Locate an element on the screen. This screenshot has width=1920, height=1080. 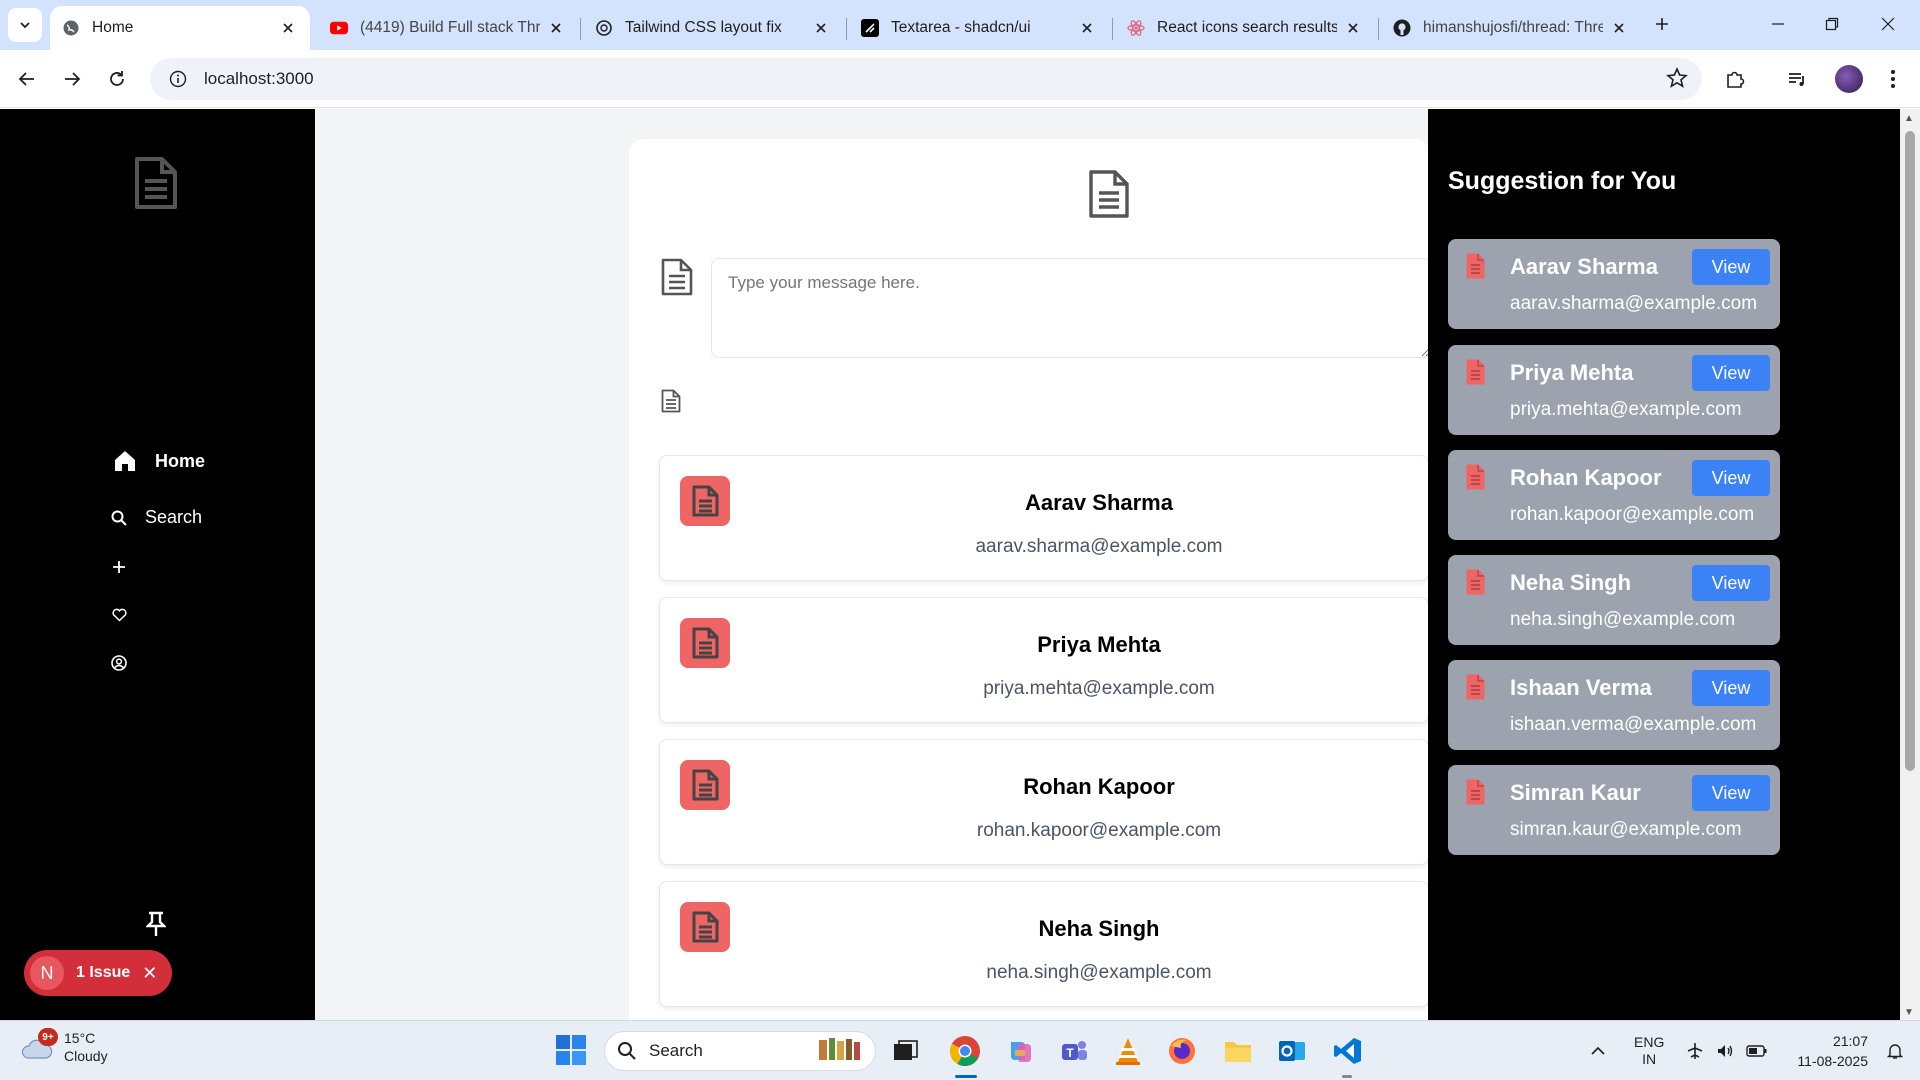
page-scrollbar: ▲ ▼ is located at coordinates (1910, 564).